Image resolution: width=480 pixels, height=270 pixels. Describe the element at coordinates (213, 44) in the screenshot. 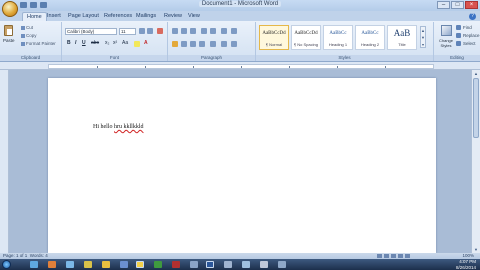

I see `line-spacing-icon` at that location.